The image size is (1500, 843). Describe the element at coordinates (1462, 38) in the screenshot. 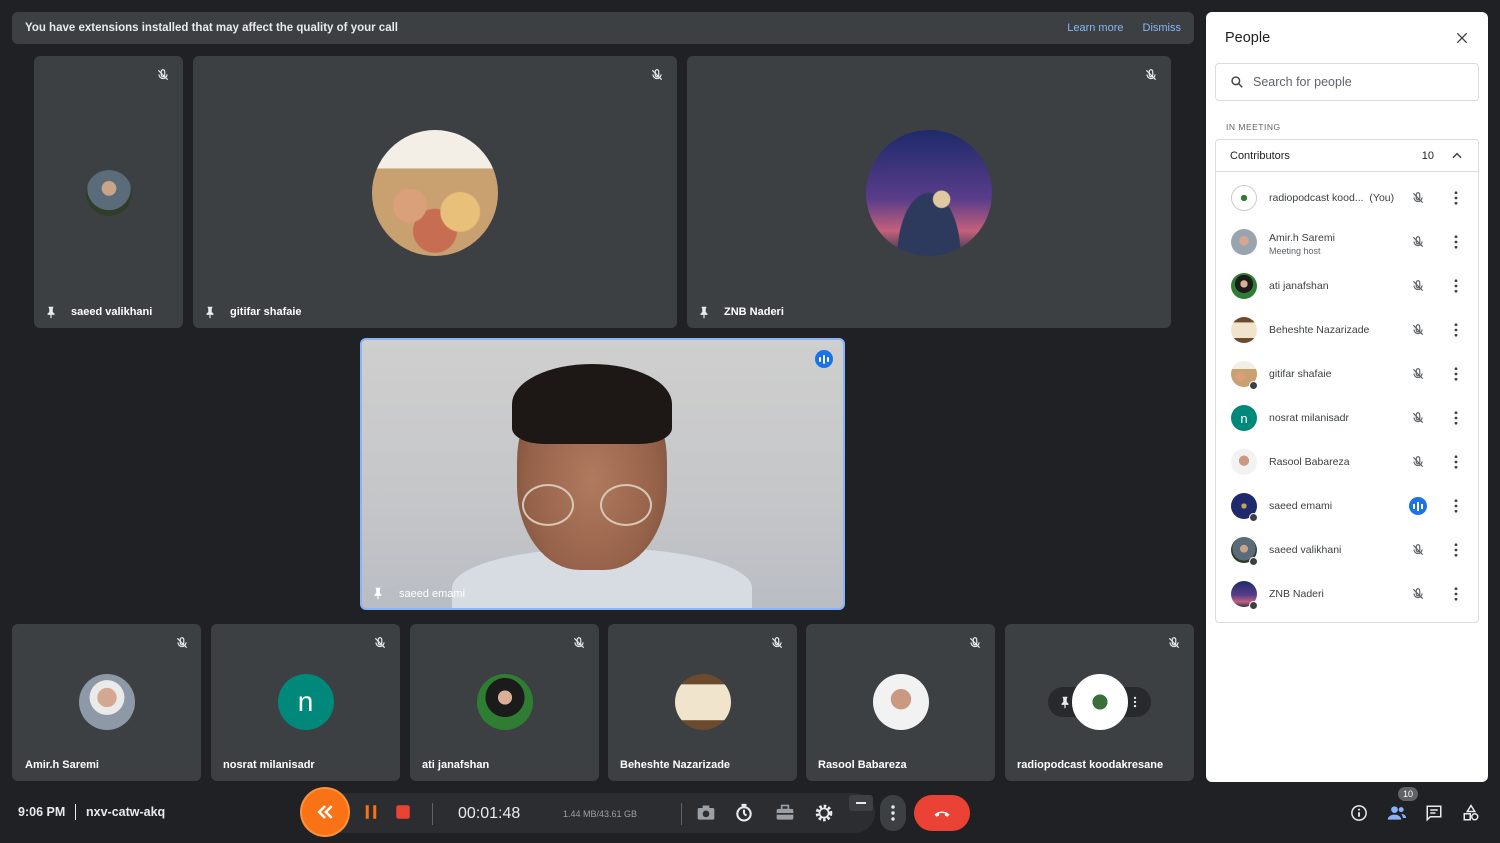

I see `close-icon` at that location.